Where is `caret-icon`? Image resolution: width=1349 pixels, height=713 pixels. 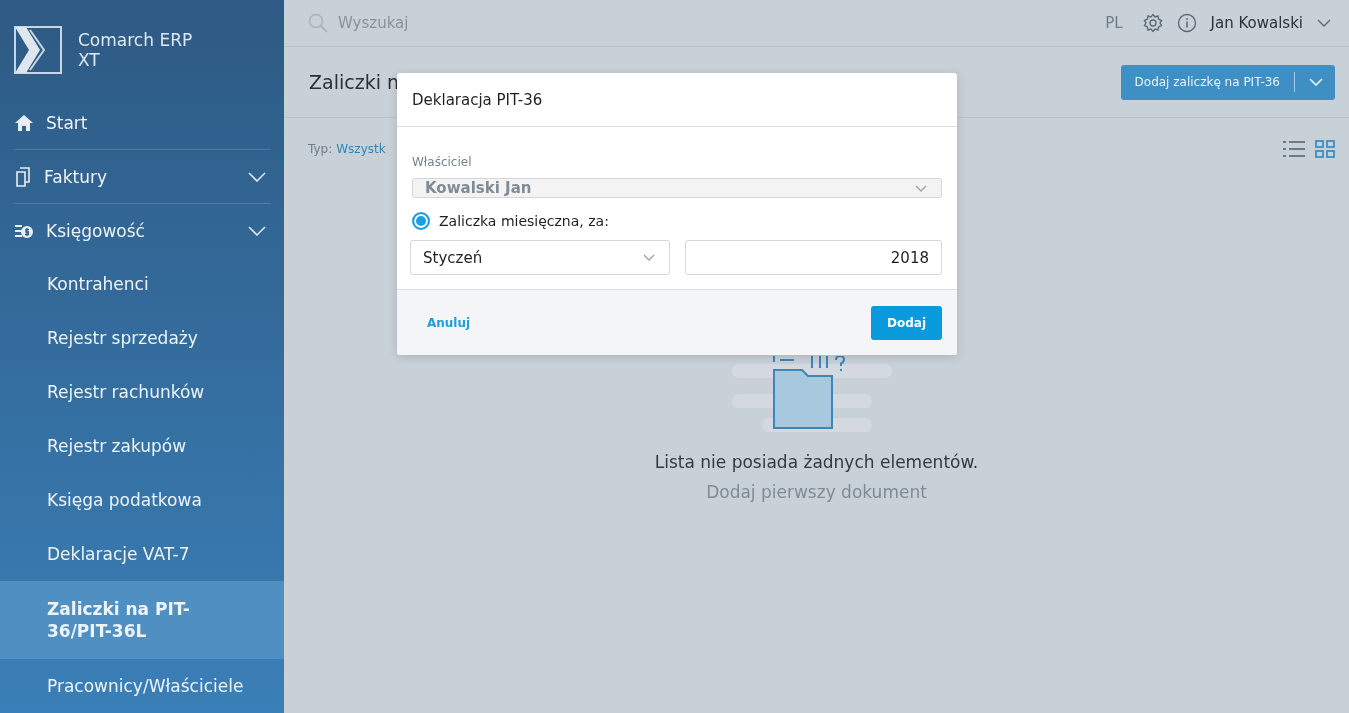 caret-icon is located at coordinates (1316, 82).